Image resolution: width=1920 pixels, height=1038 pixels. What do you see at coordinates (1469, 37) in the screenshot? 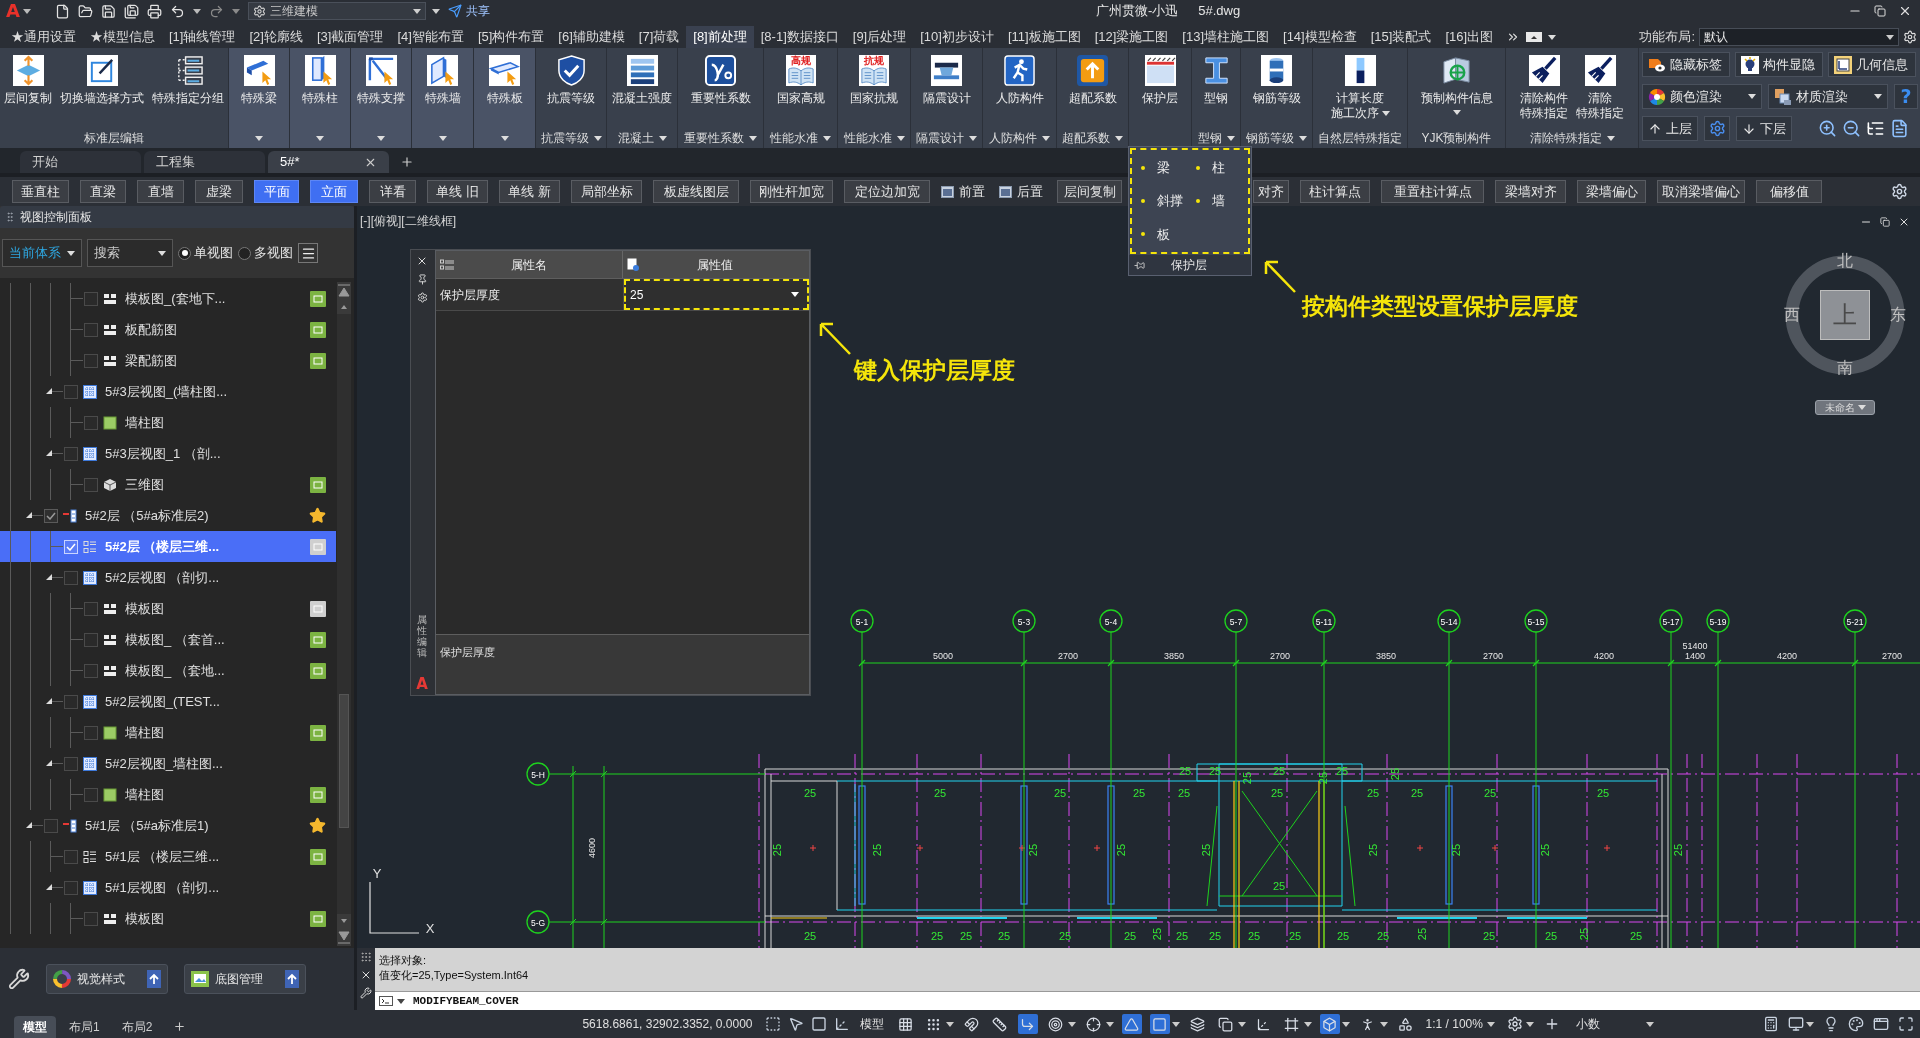
I see `menu-tab: [16]出图` at bounding box center [1469, 37].